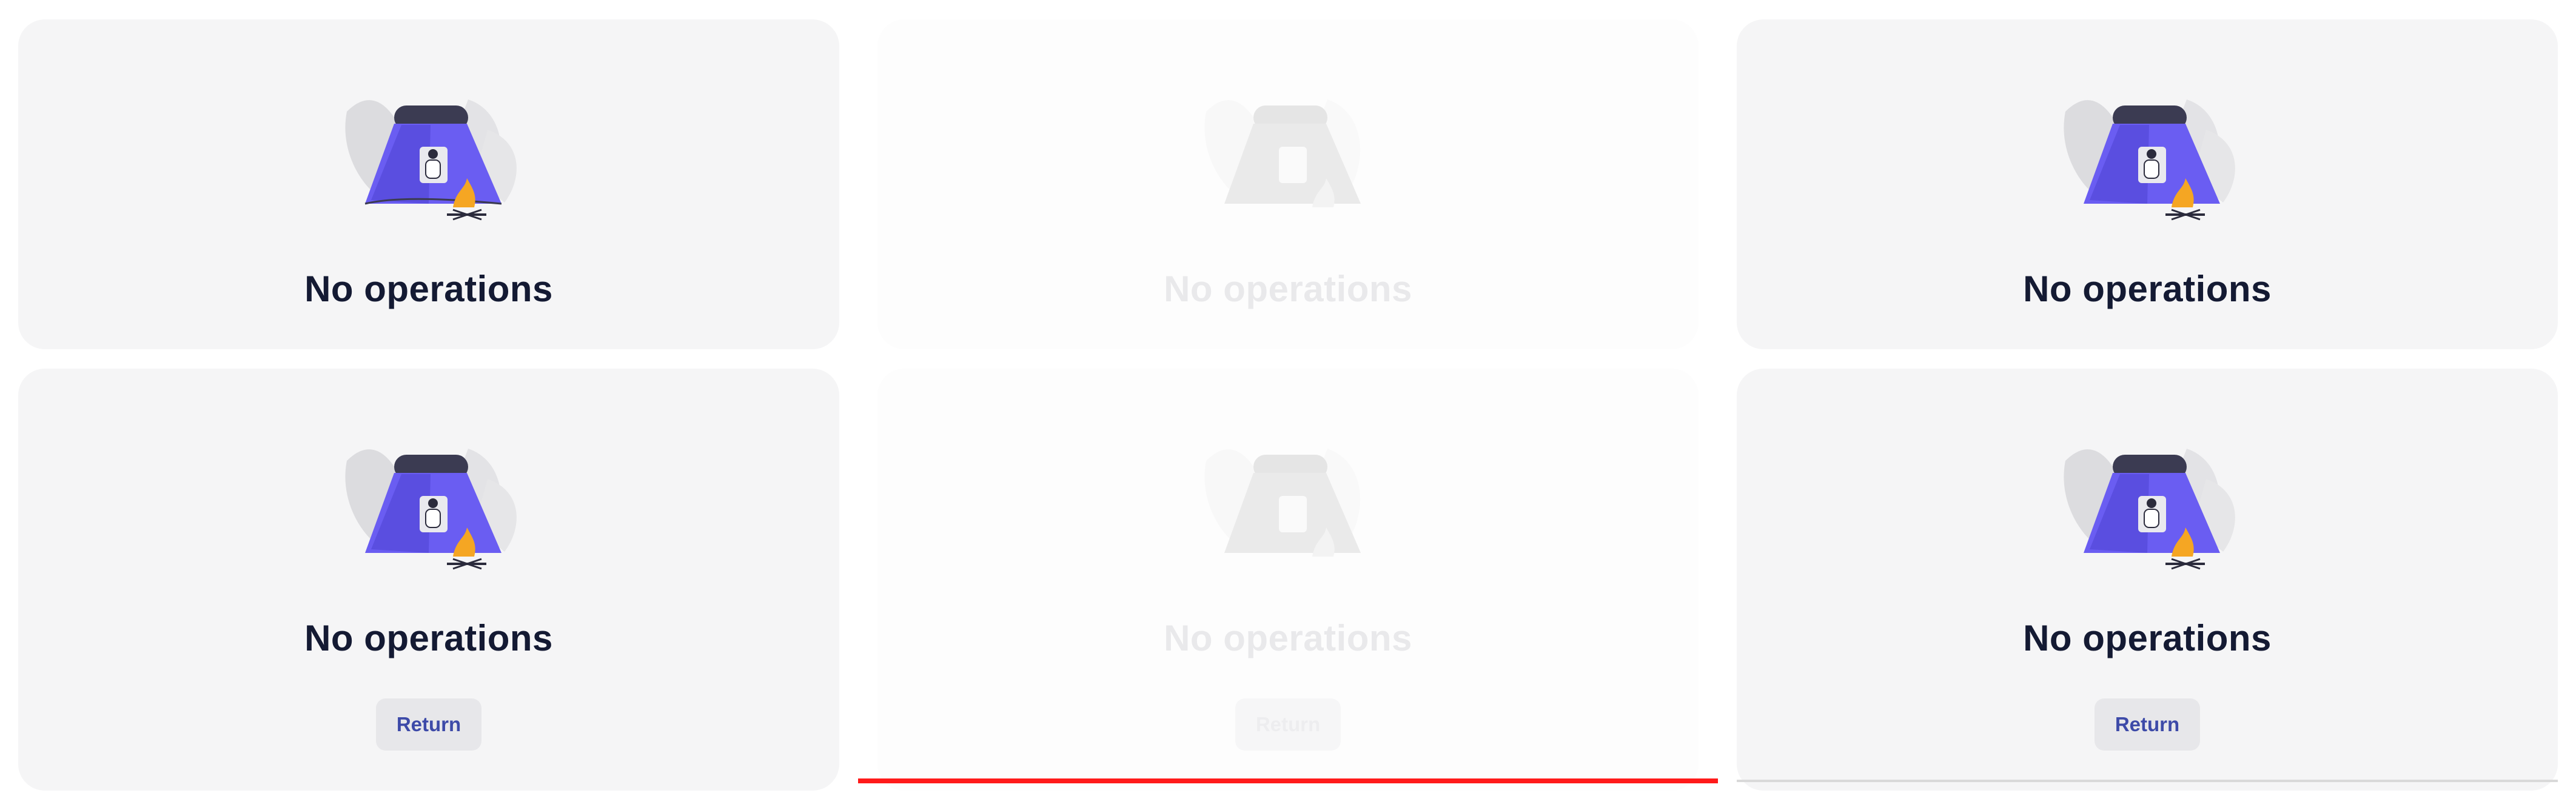 The height and width of the screenshot is (810, 2576). I want to click on progress-bar-active, so click(1288, 781).